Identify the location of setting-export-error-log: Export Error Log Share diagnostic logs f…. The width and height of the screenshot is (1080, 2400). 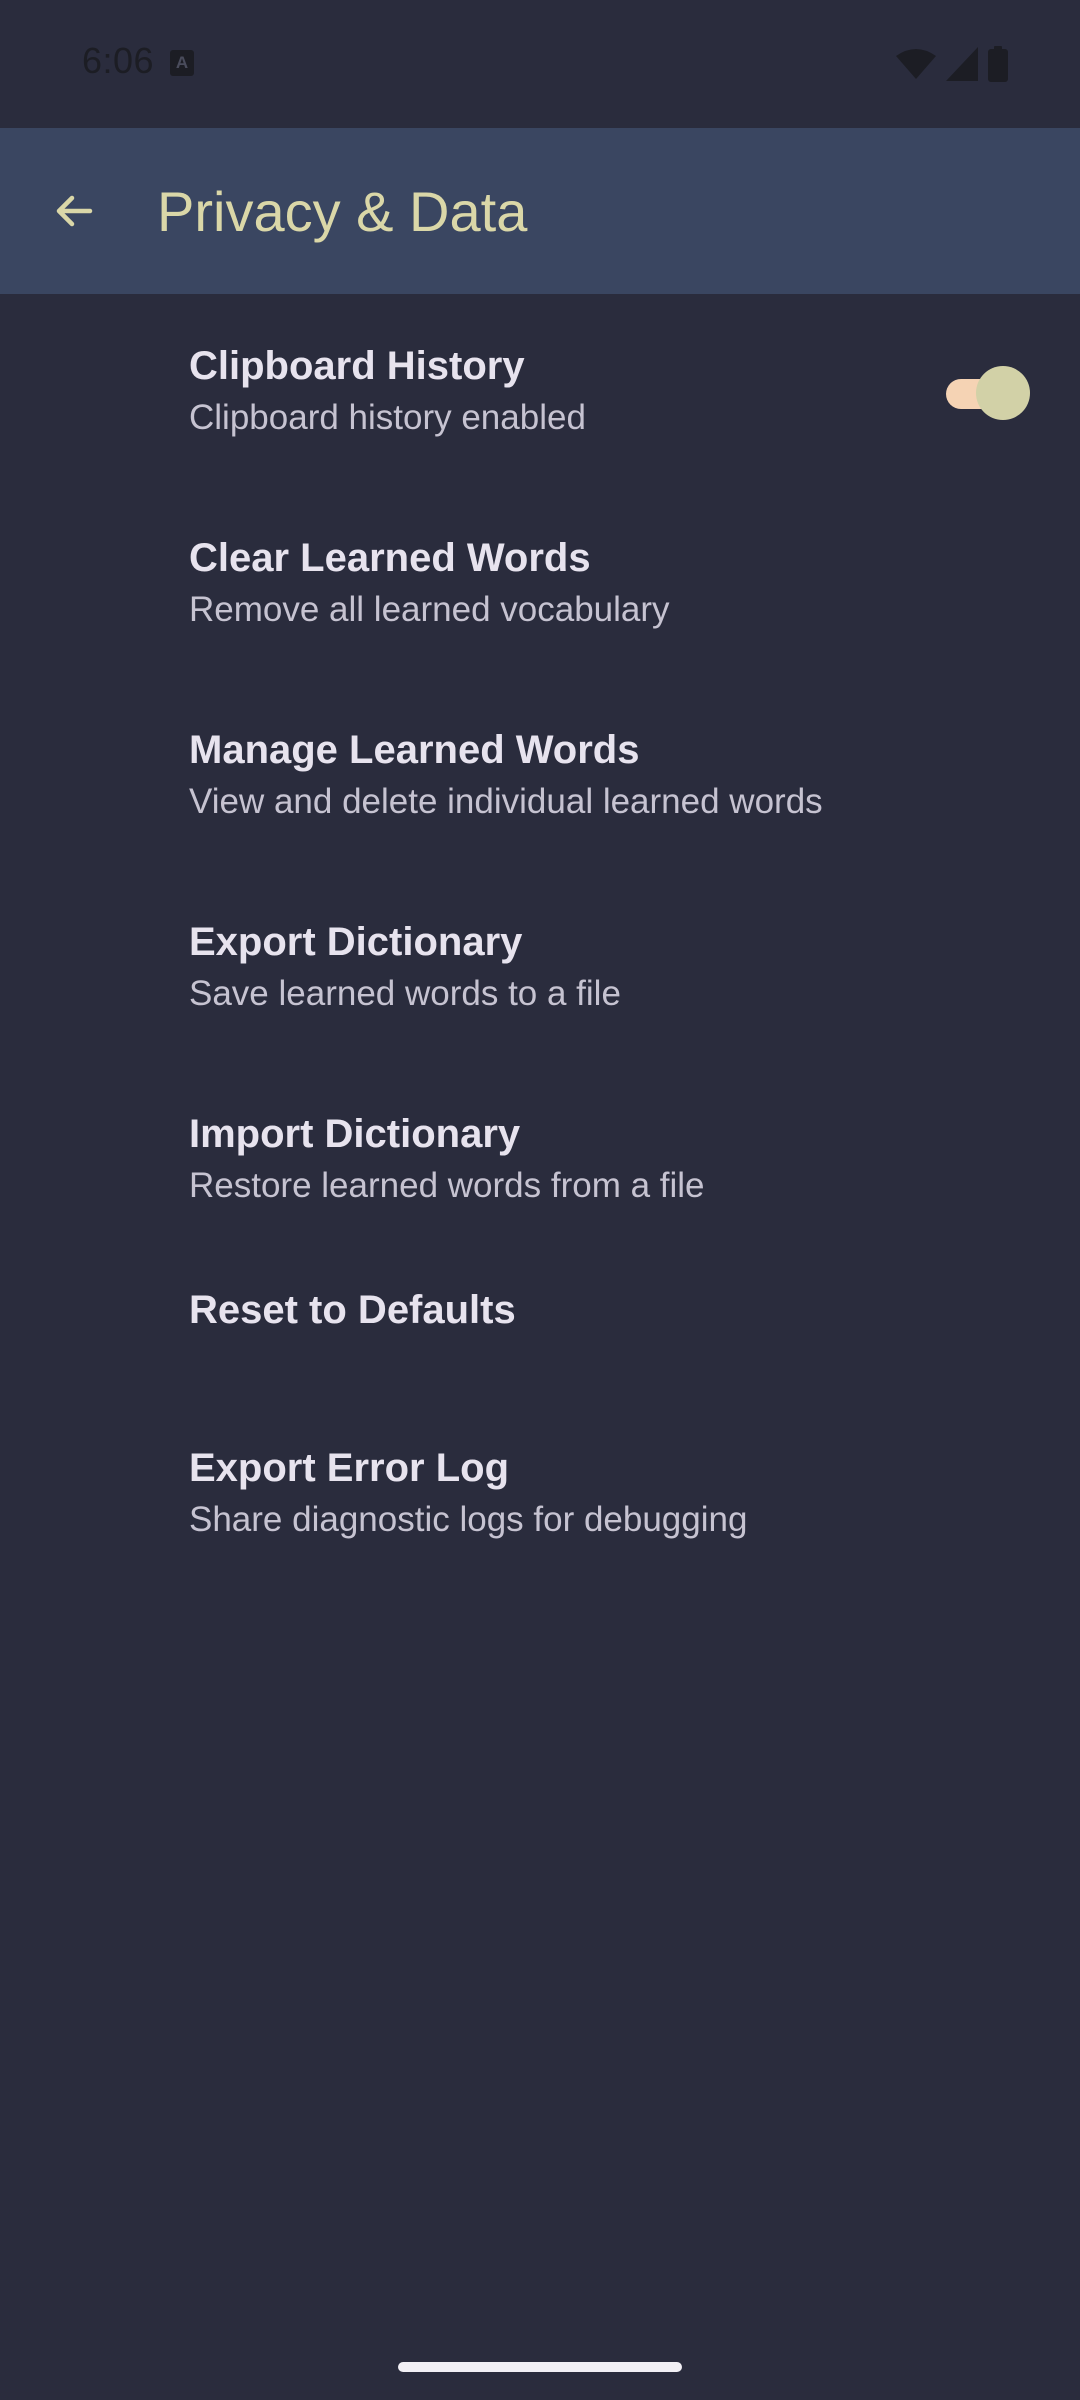
(540, 1492).